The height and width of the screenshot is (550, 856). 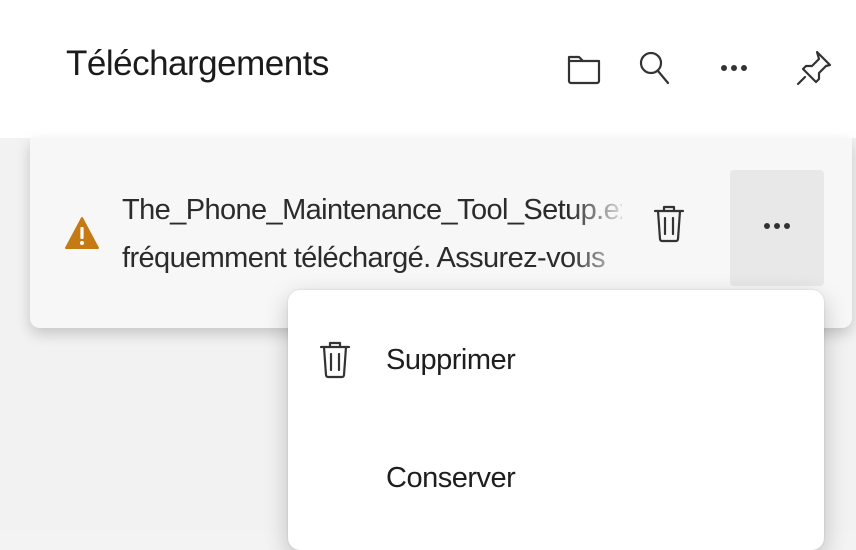 I want to click on search-icon, so click(x=654, y=68).